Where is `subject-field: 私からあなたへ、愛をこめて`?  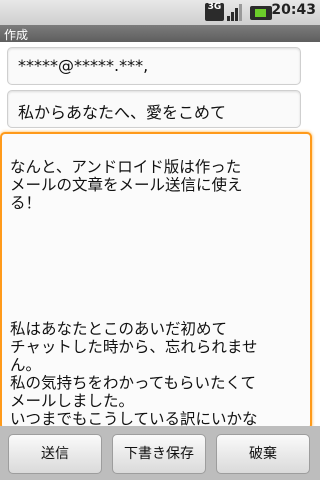 subject-field: 私からあなたへ、愛をこめて is located at coordinates (154, 109).